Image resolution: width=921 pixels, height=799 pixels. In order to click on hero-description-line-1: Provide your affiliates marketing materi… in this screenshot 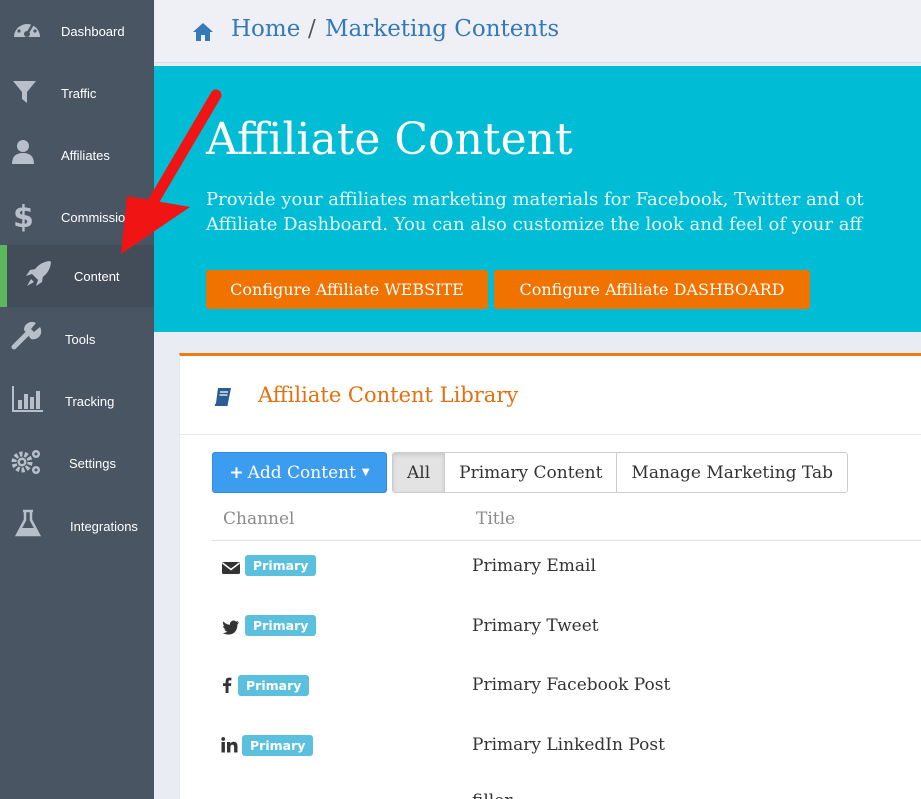, I will do `click(535, 199)`.